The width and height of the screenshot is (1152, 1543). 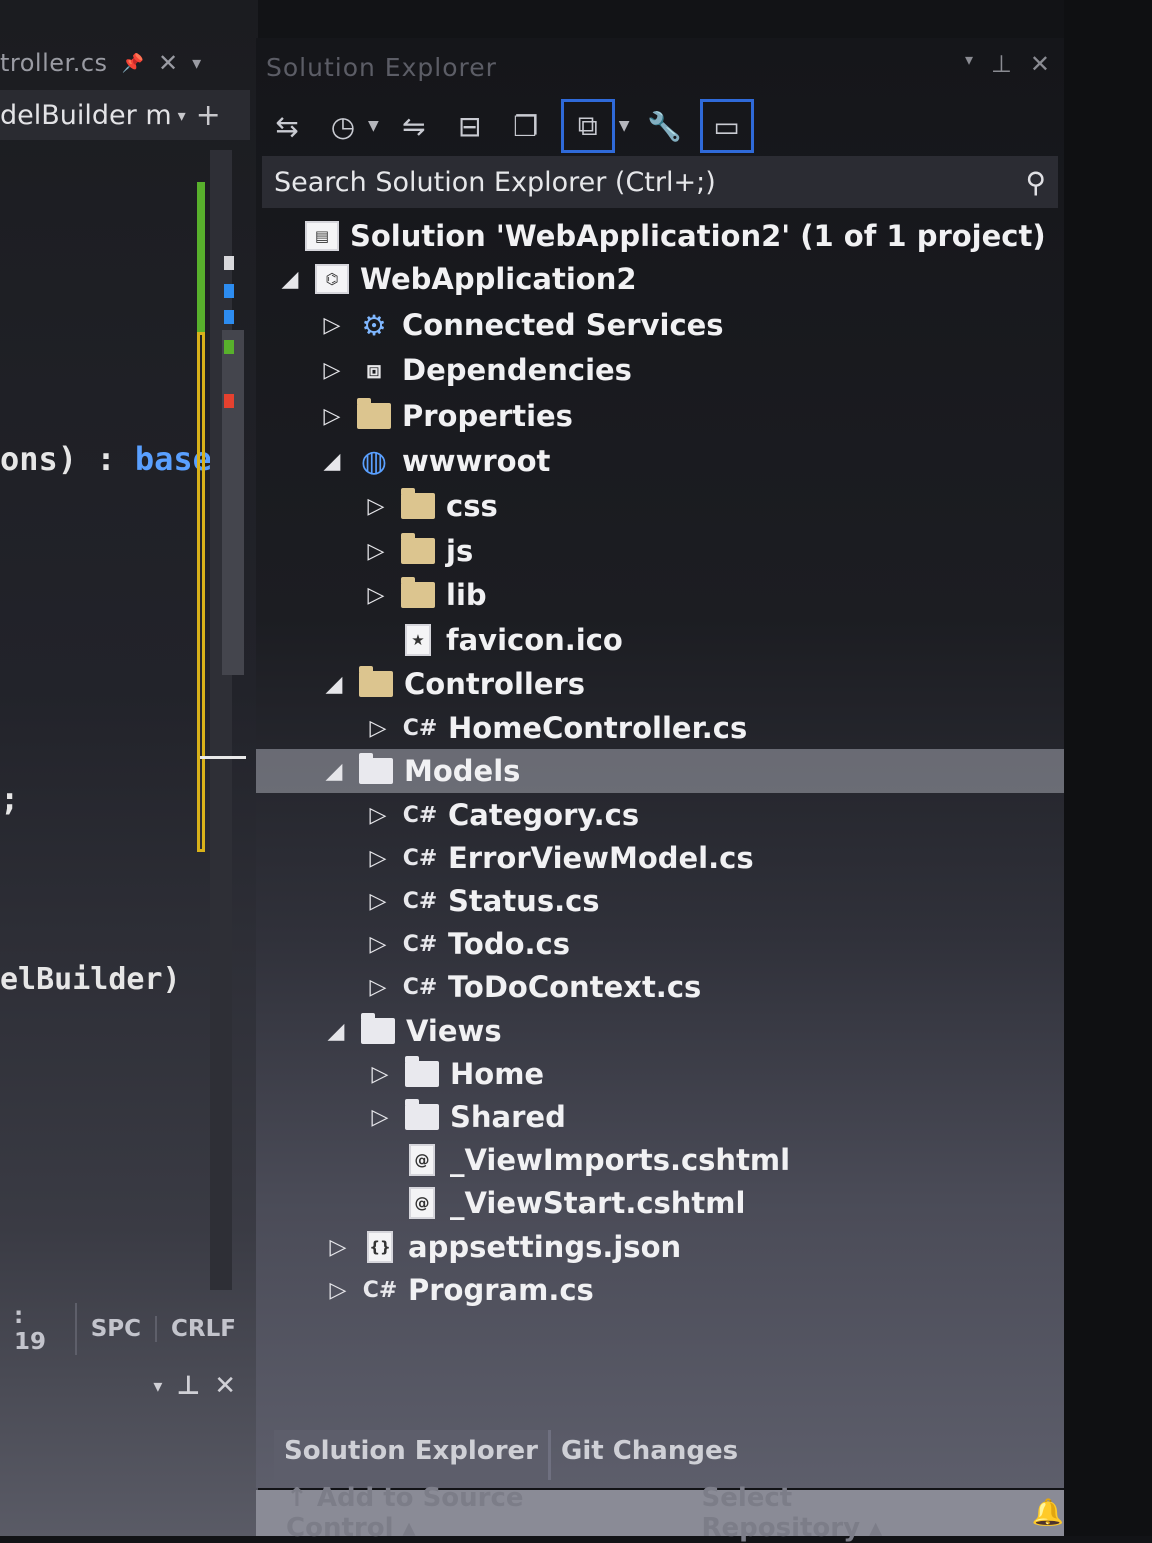 I want to click on editor-tab-title: troller.cs, so click(x=54, y=63).